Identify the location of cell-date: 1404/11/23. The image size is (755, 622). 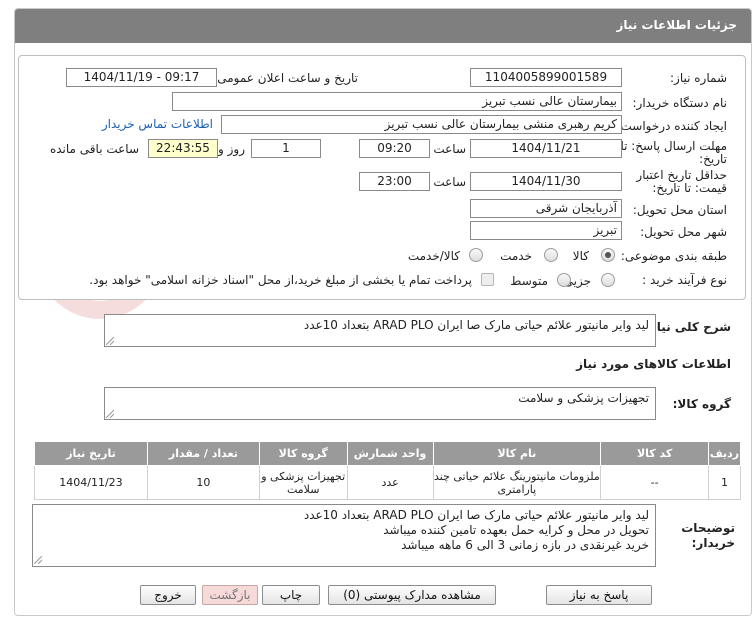
(91, 482).